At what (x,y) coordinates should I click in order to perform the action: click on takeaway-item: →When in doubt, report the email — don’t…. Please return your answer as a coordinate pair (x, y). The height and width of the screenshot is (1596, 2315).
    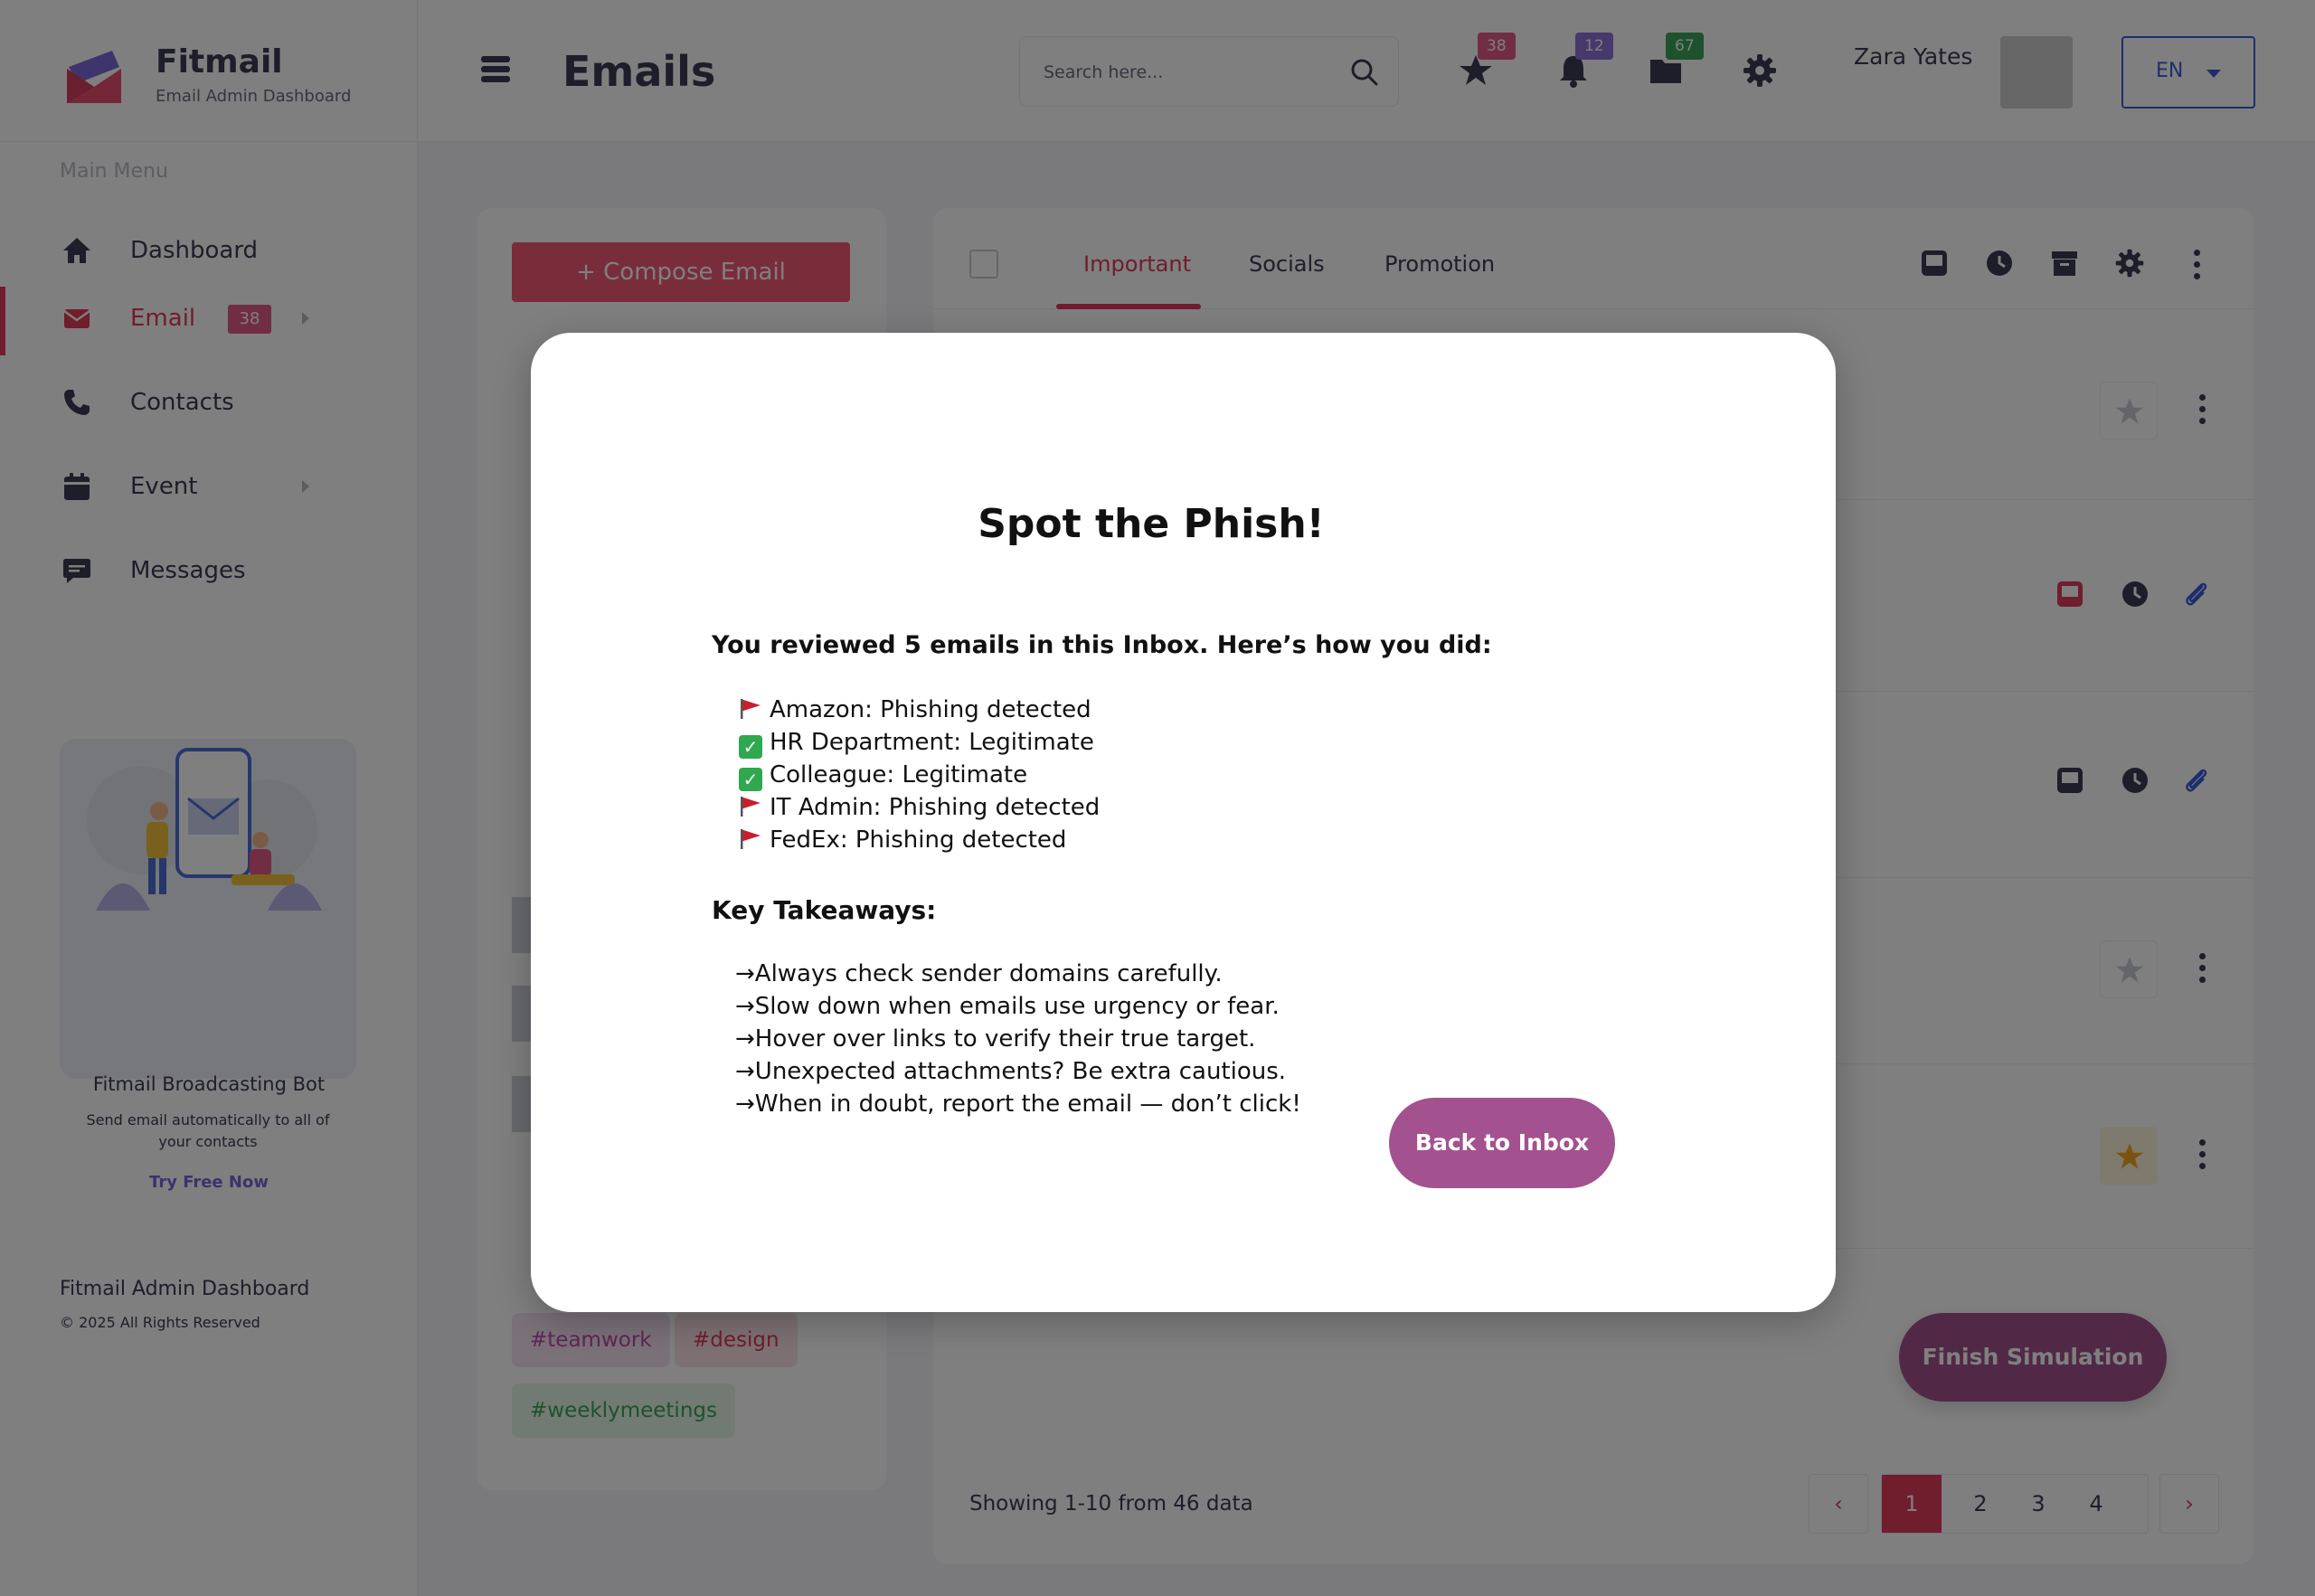
    Looking at the image, I should click on (1018, 1105).